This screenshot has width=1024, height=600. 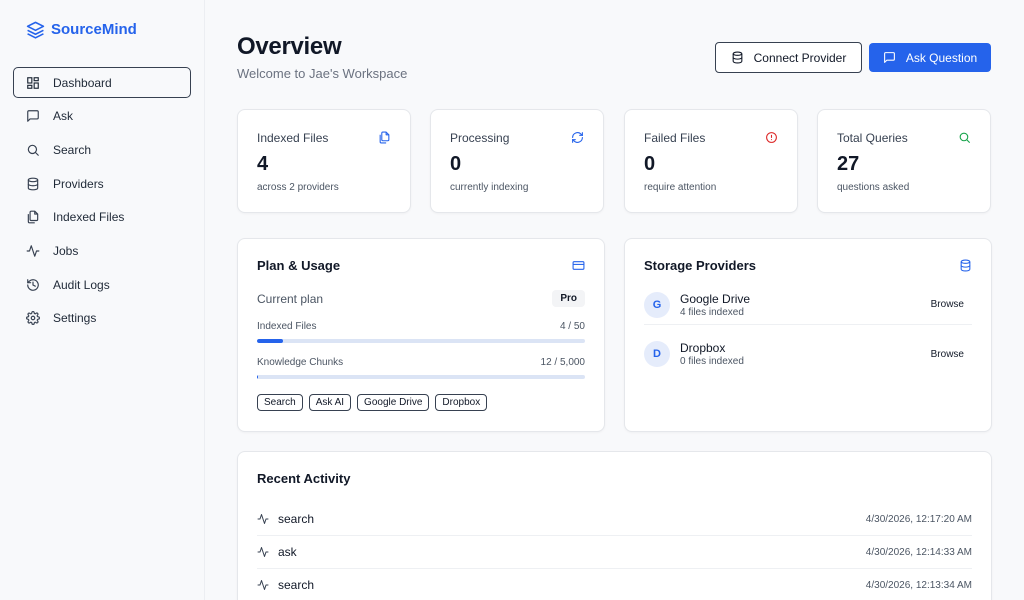 I want to click on stat-card-processing: Processing 0 currently indexing, so click(x=517, y=161).